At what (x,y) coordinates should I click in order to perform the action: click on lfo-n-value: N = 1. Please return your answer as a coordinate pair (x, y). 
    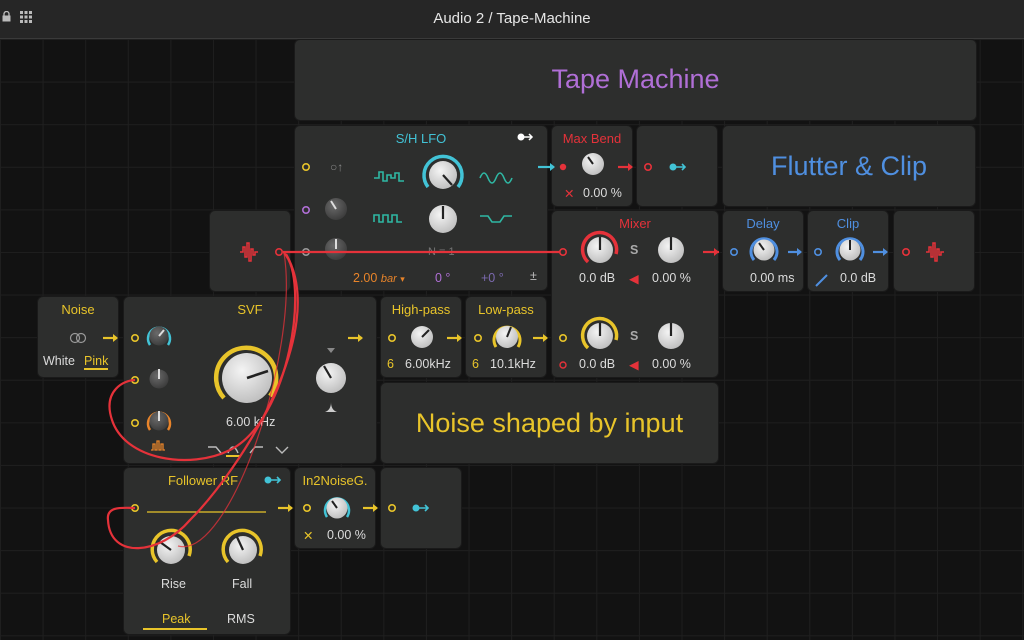
    Looking at the image, I should click on (441, 252).